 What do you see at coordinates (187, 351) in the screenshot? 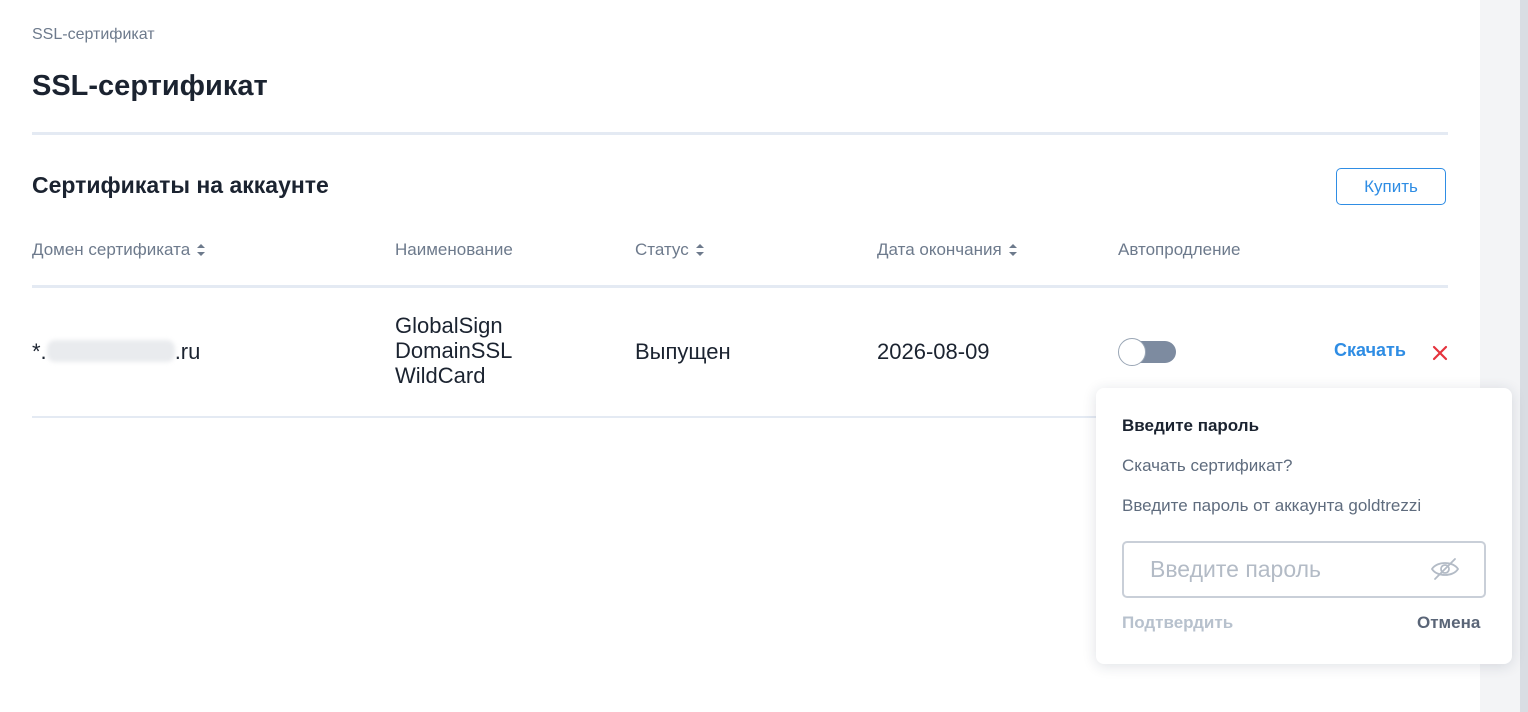
I see `domain-suffix: .ru` at bounding box center [187, 351].